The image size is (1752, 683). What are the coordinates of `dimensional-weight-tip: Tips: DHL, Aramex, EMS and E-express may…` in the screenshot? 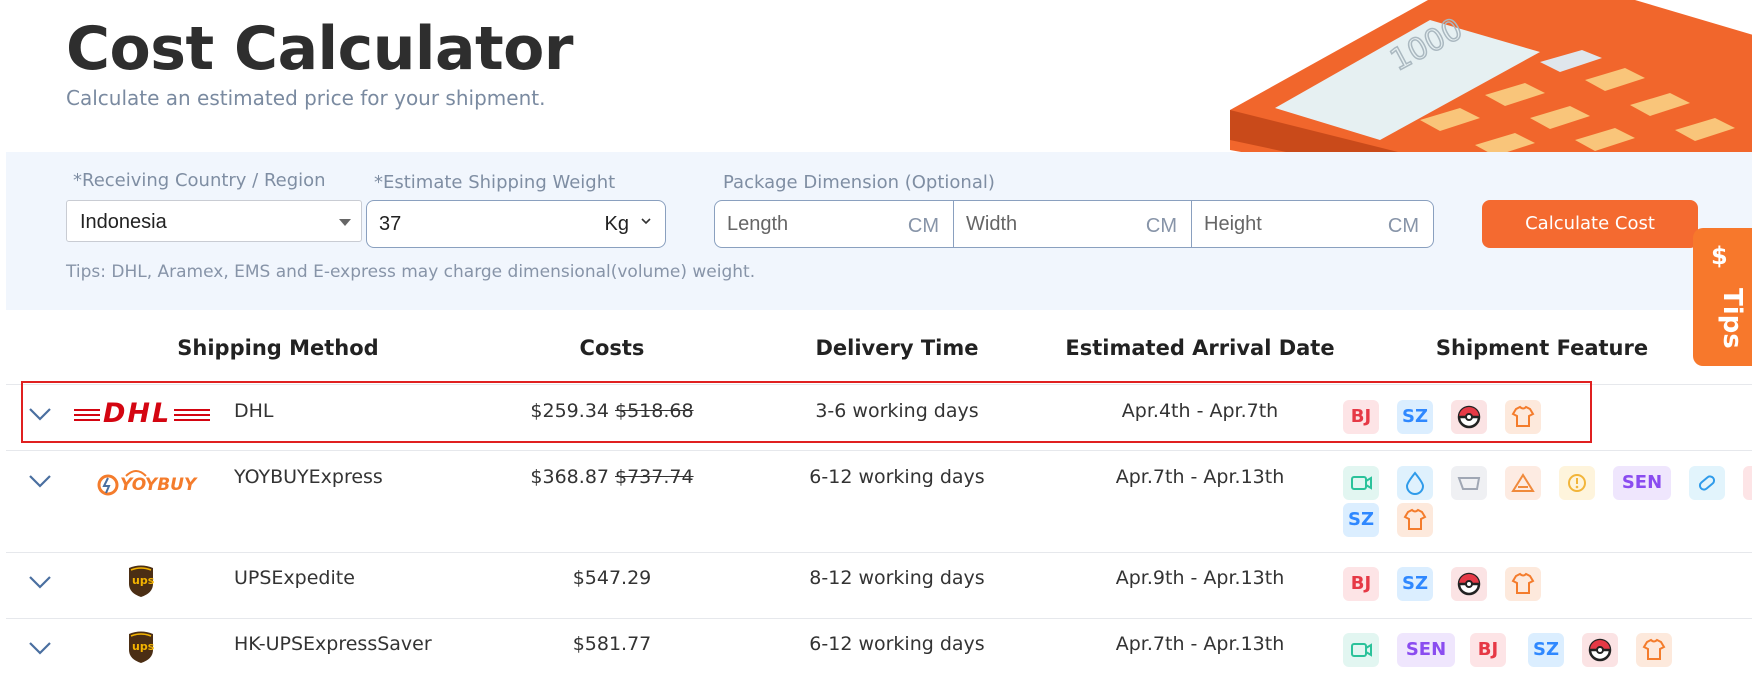 It's located at (411, 272).